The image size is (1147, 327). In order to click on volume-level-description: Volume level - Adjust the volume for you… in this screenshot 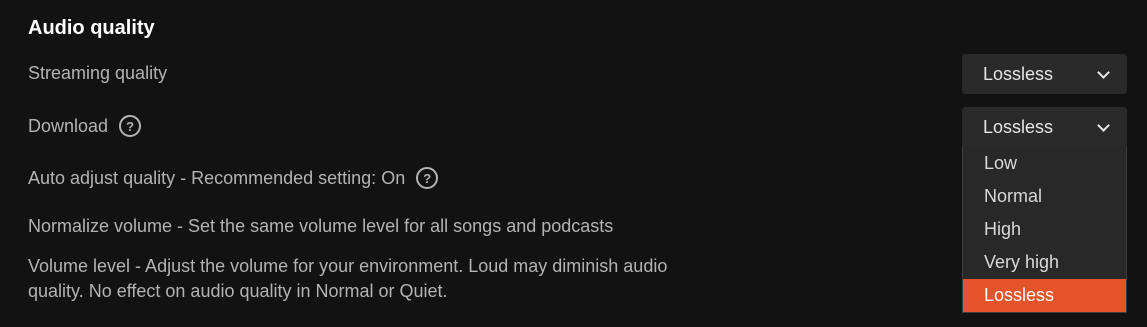, I will do `click(348, 278)`.